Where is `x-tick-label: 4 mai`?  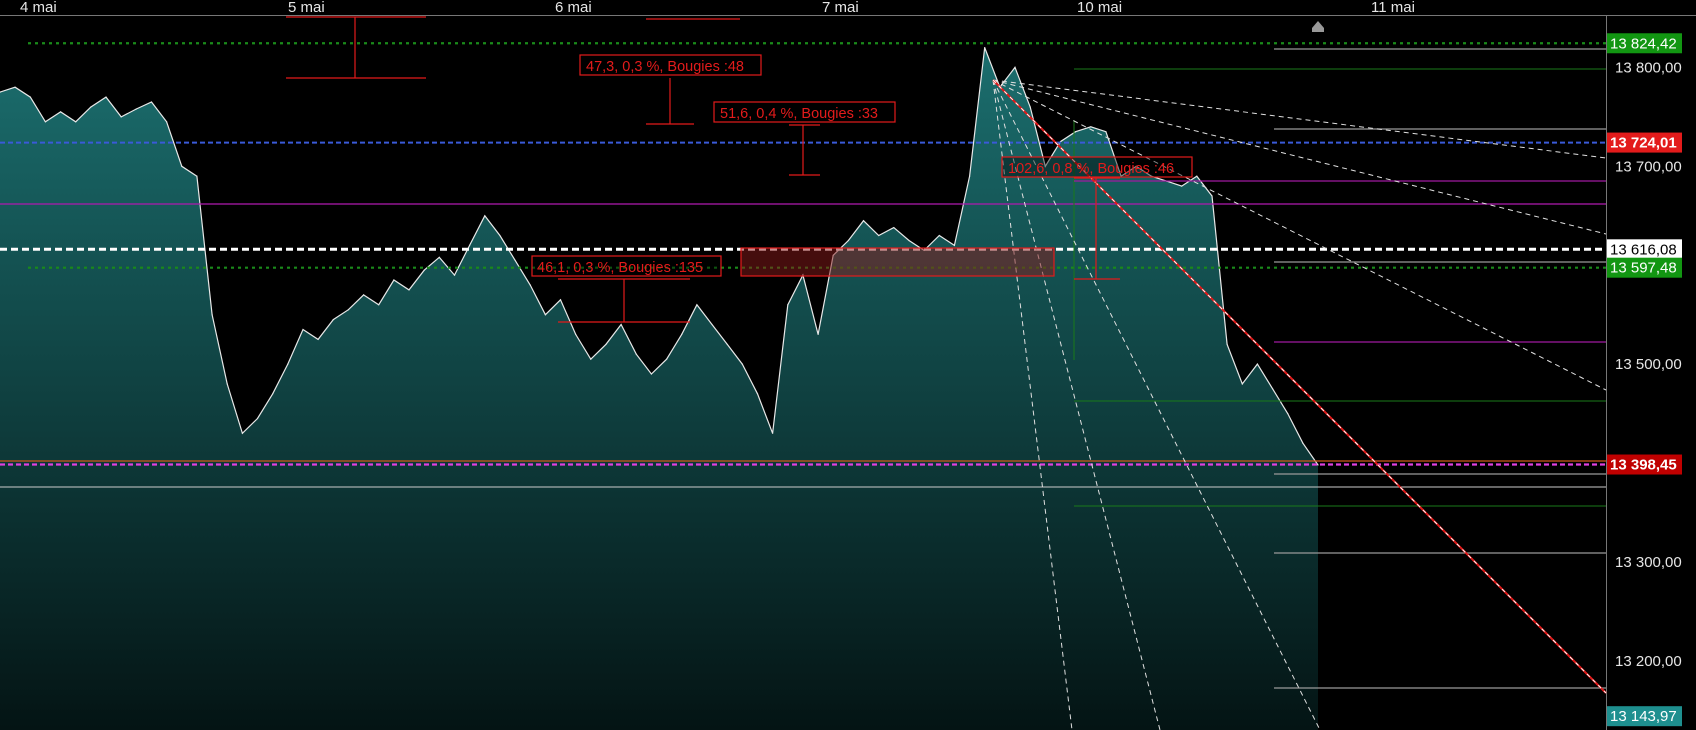
x-tick-label: 4 mai is located at coordinates (38, 8).